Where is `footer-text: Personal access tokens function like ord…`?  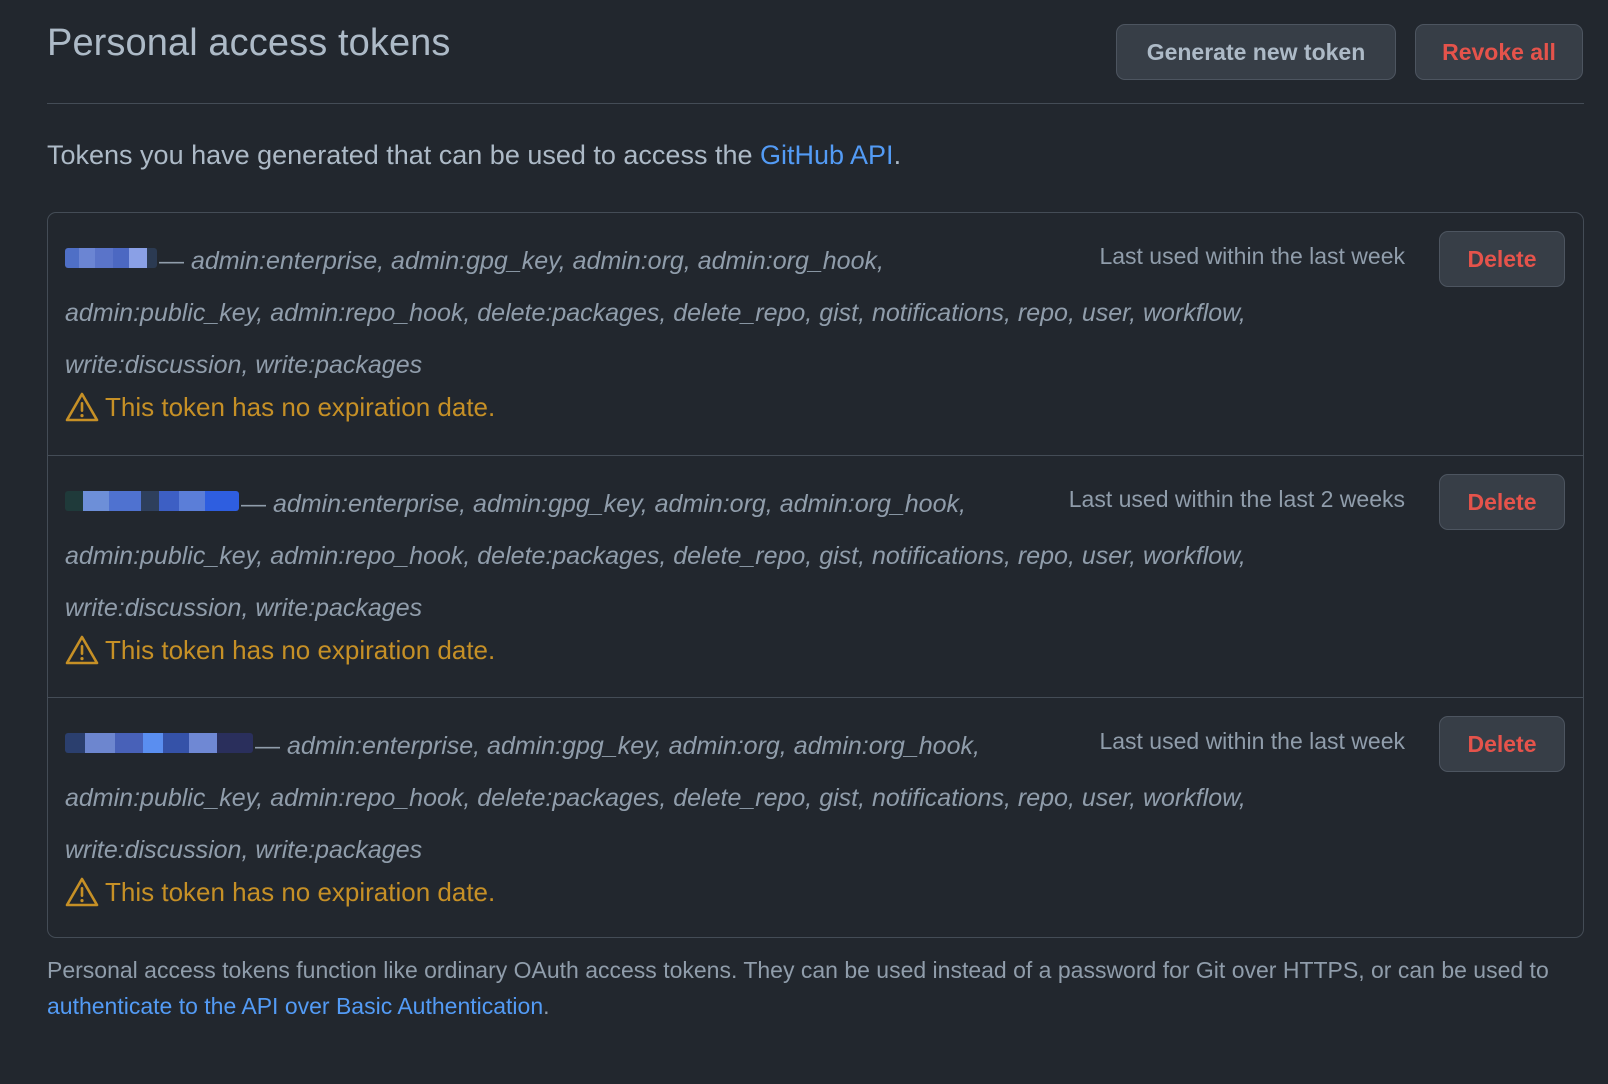 footer-text: Personal access tokens function like ord… is located at coordinates (798, 970).